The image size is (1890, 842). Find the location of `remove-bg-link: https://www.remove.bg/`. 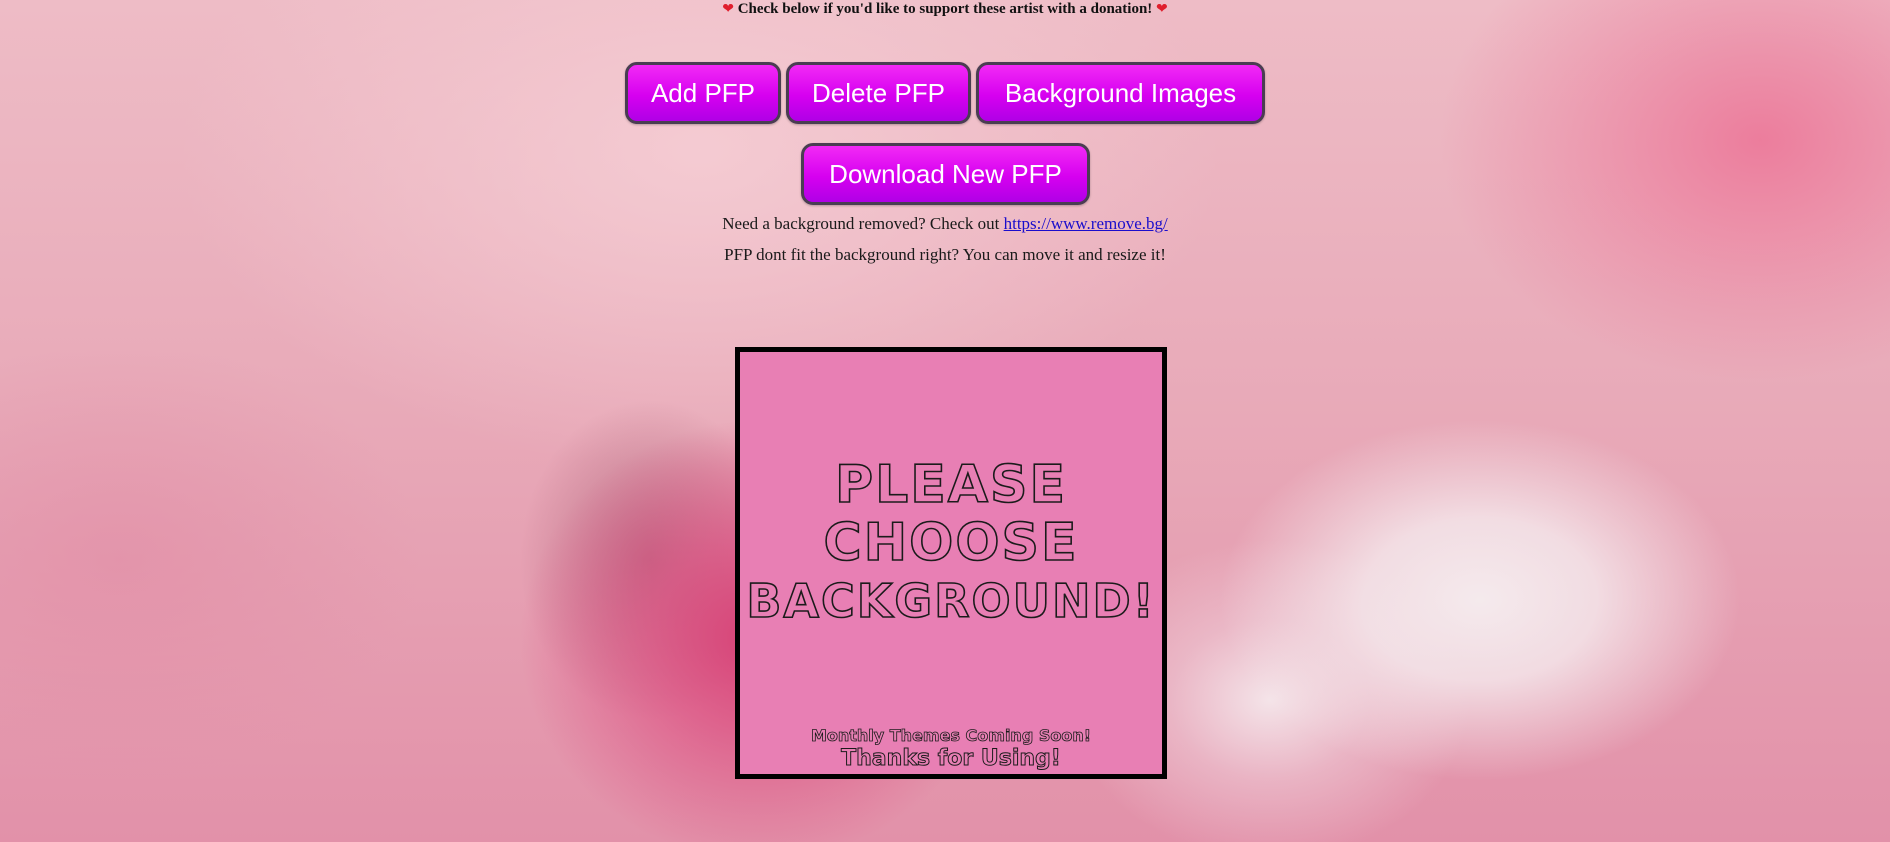

remove-bg-link: https://www.remove.bg/ is located at coordinates (1086, 223).